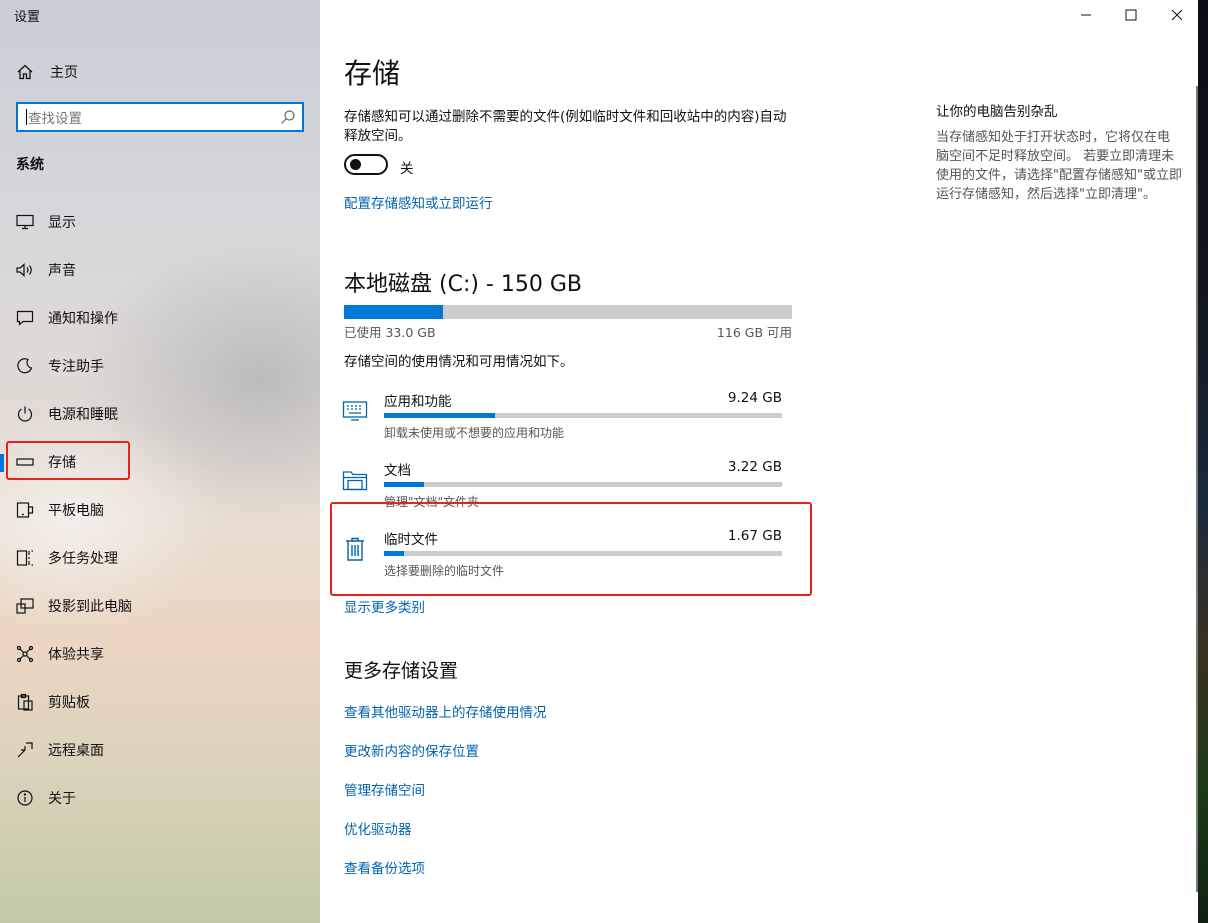 The height and width of the screenshot is (923, 1208). Describe the element at coordinates (26, 117) in the screenshot. I see `text-caret` at that location.